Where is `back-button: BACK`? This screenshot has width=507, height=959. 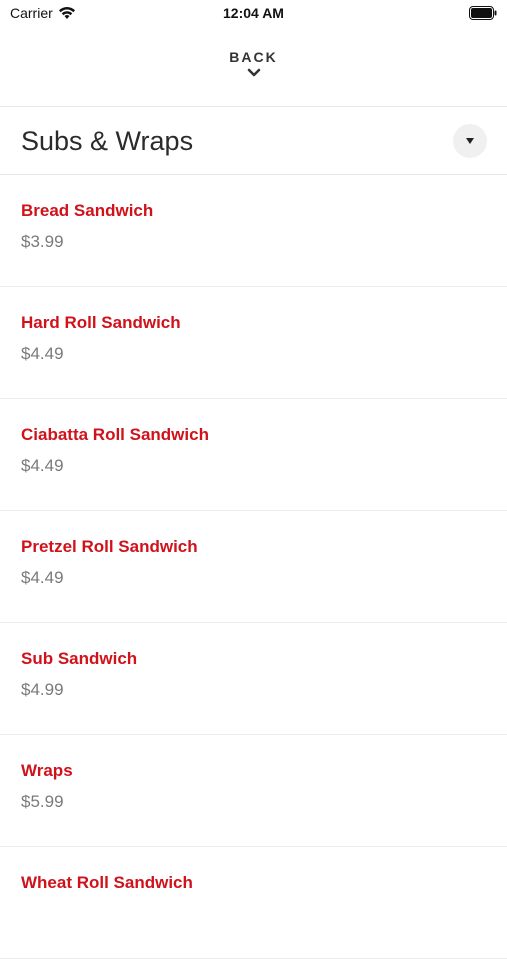
back-button: BACK is located at coordinates (253, 69).